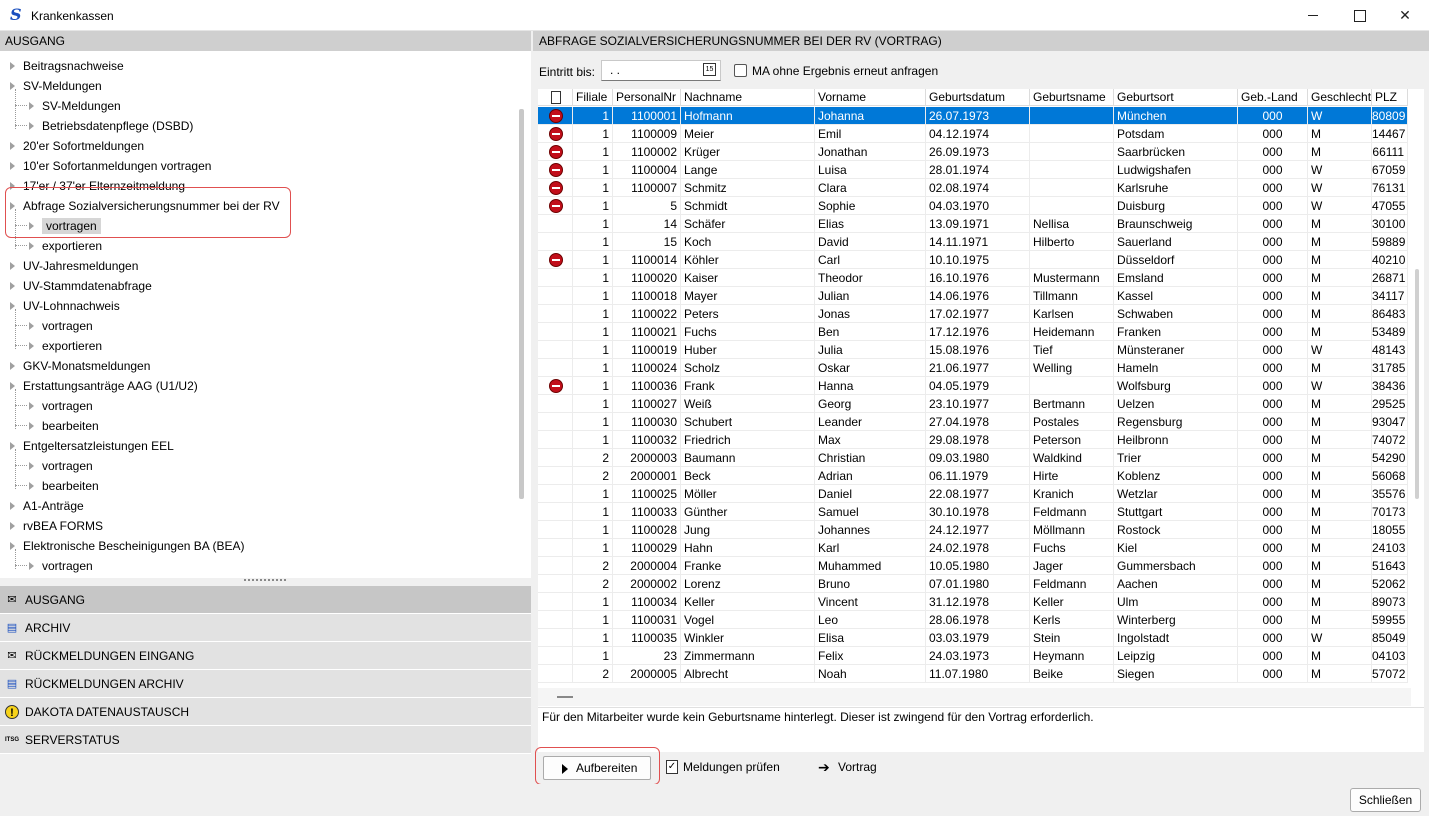 This screenshot has width=1429, height=816. I want to click on nav-archiv: ▤ ARCHIV, so click(265, 628).